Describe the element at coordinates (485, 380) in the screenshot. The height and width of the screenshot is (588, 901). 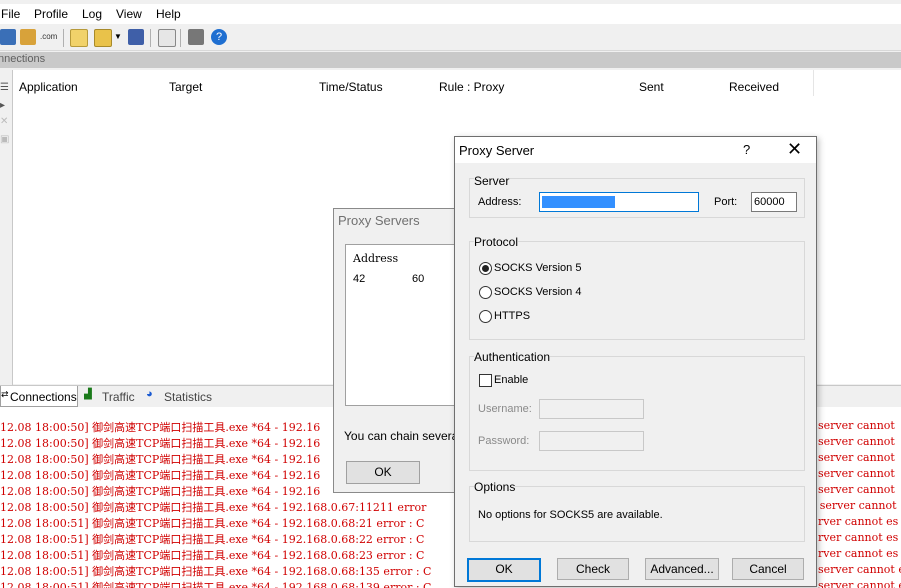
I see `enable-auth-checkbox` at that location.